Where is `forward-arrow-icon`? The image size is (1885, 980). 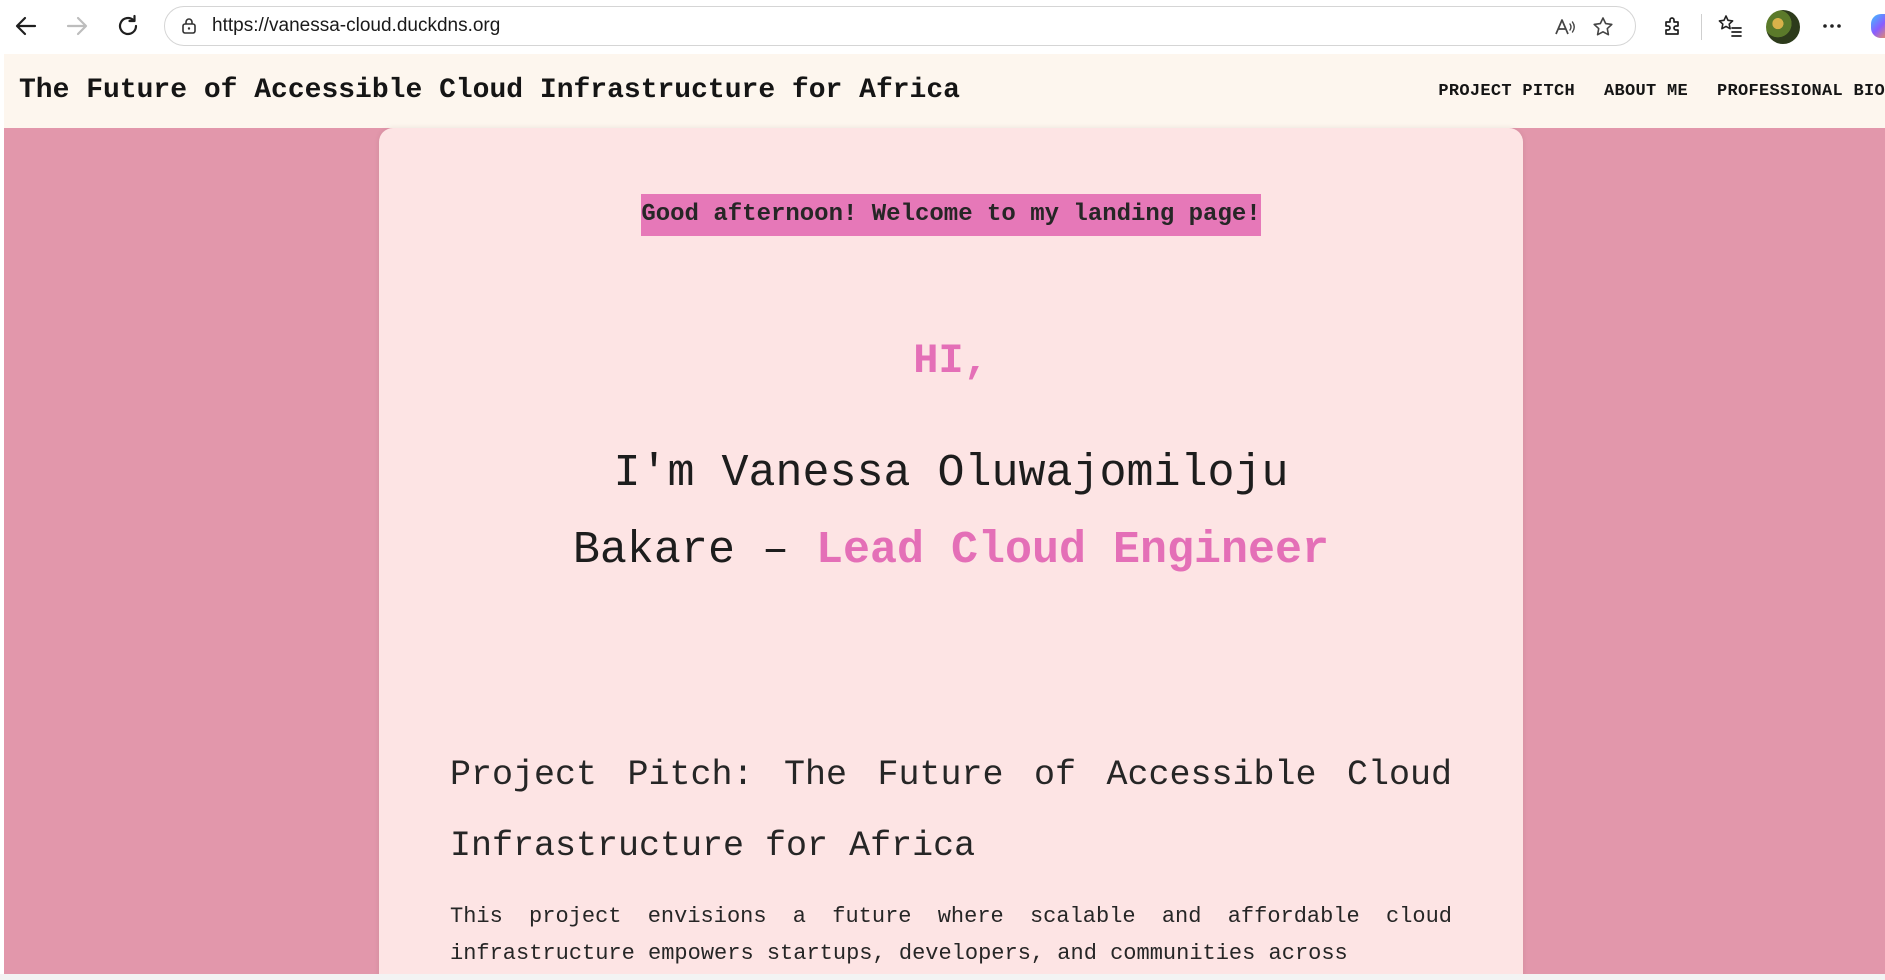
forward-arrow-icon is located at coordinates (77, 26).